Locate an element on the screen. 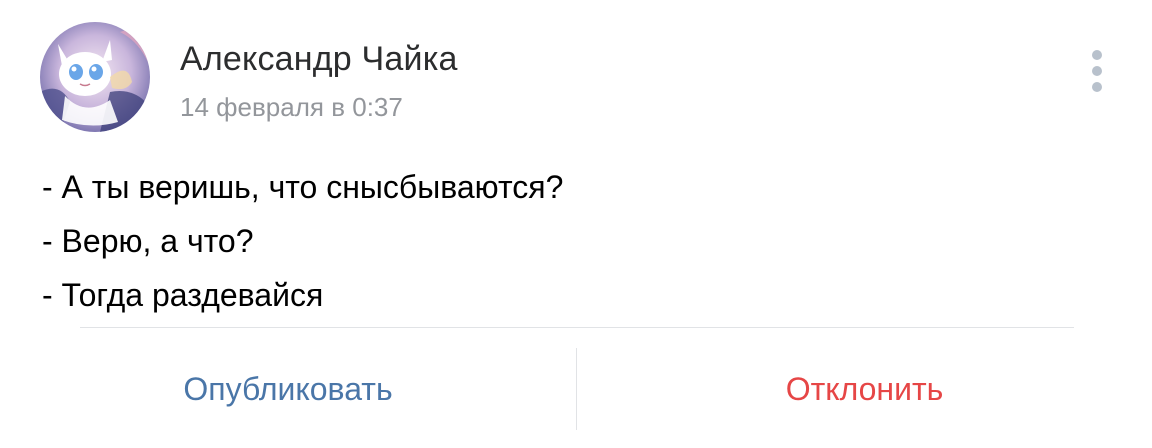  divider is located at coordinates (577, 327).